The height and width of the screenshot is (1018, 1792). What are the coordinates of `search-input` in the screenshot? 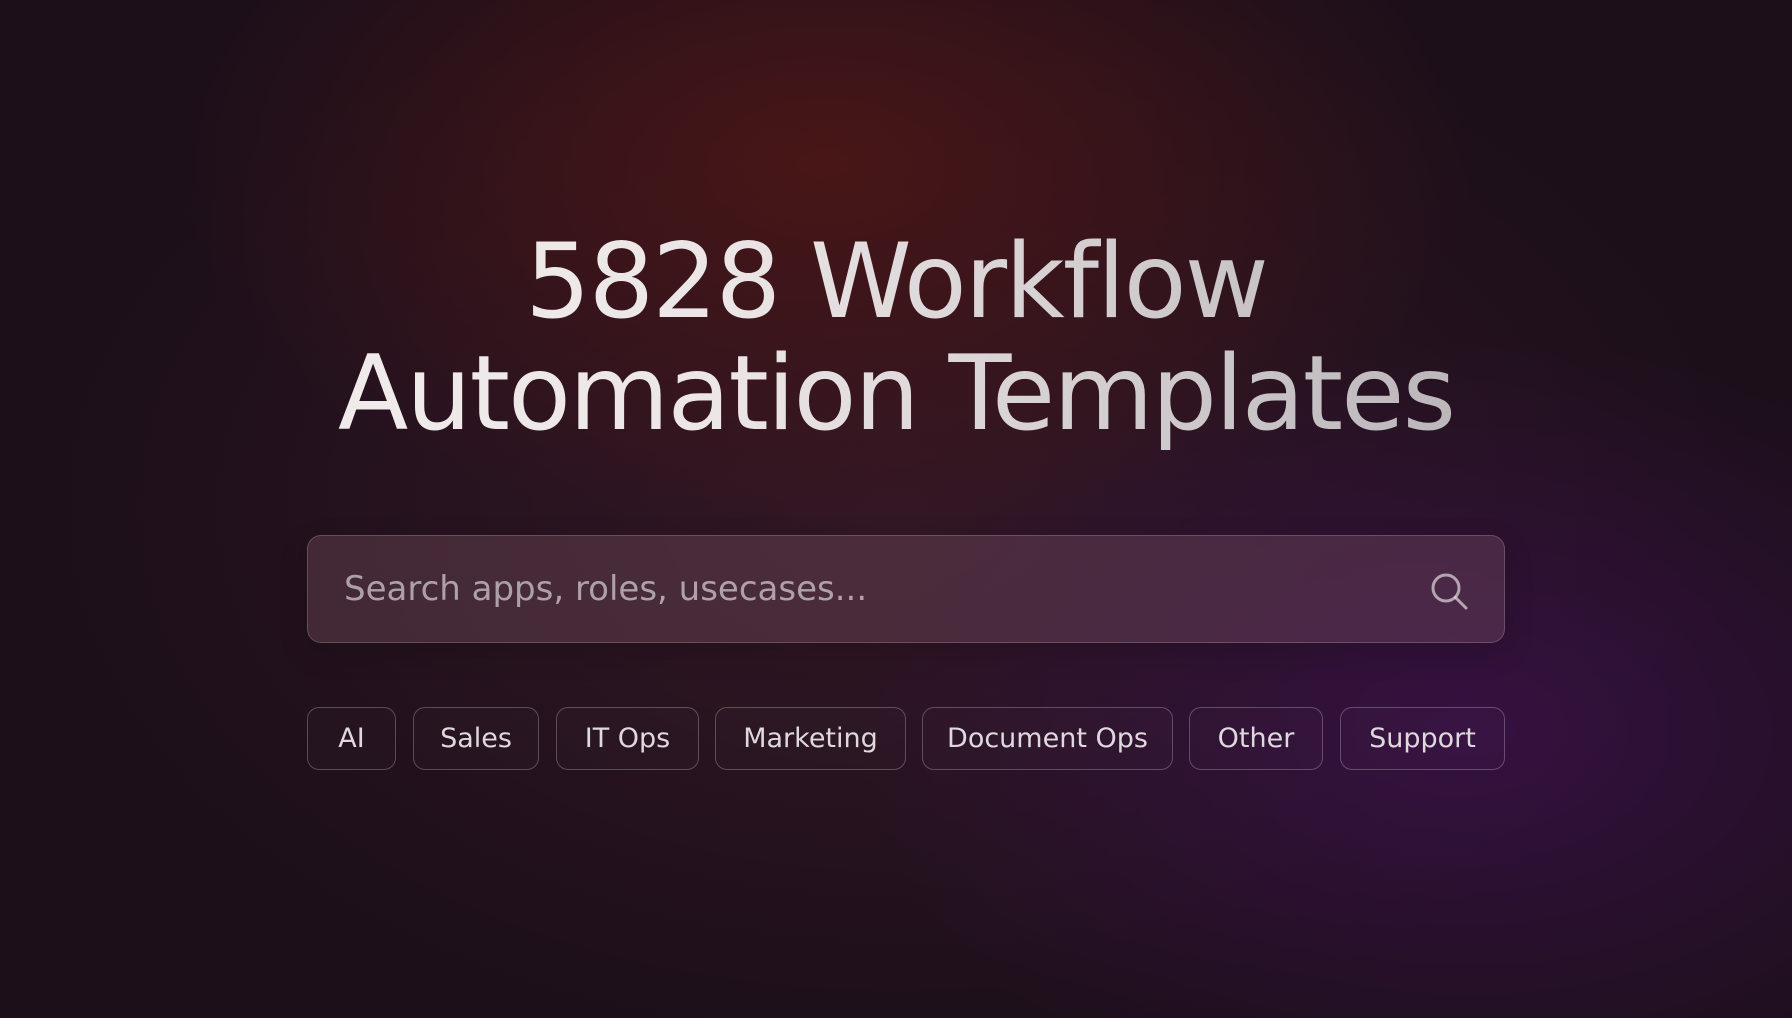 It's located at (874, 589).